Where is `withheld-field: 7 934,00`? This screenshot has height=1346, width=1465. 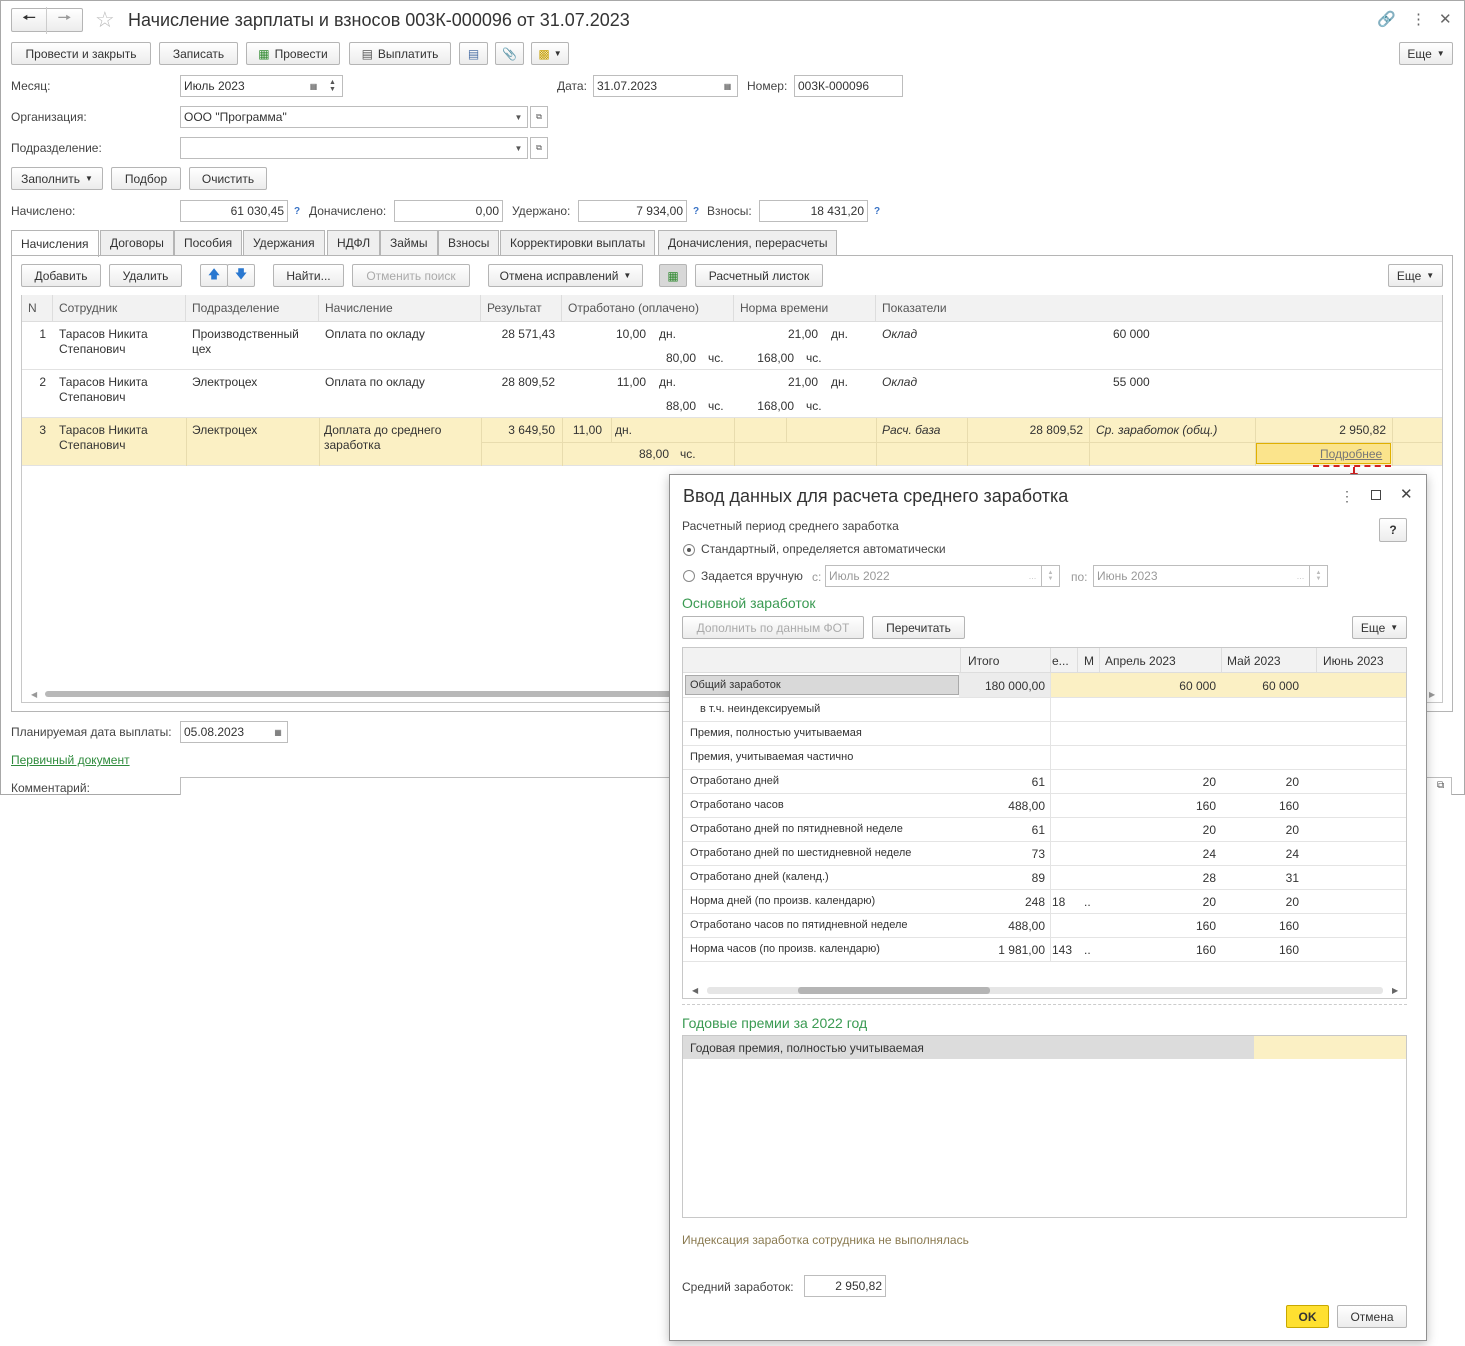
withheld-field: 7 934,00 is located at coordinates (632, 211).